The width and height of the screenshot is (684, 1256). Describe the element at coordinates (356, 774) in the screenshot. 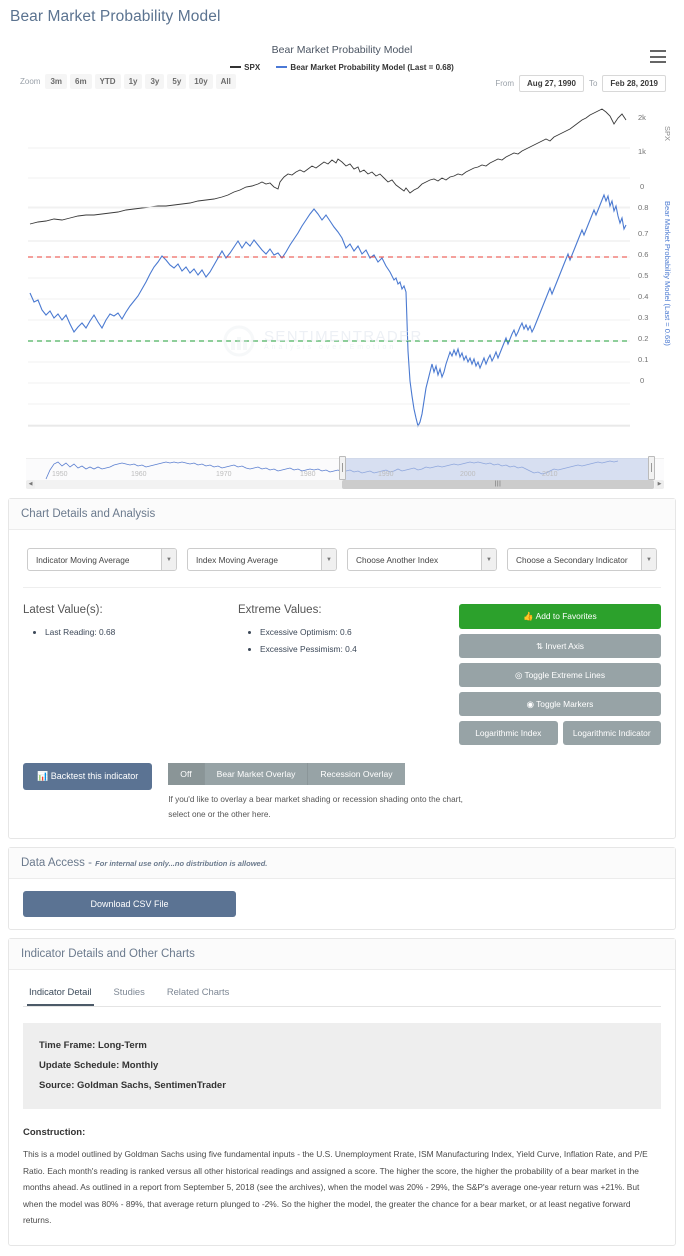

I see `overlay-option-recession: Recession Overlay` at that location.